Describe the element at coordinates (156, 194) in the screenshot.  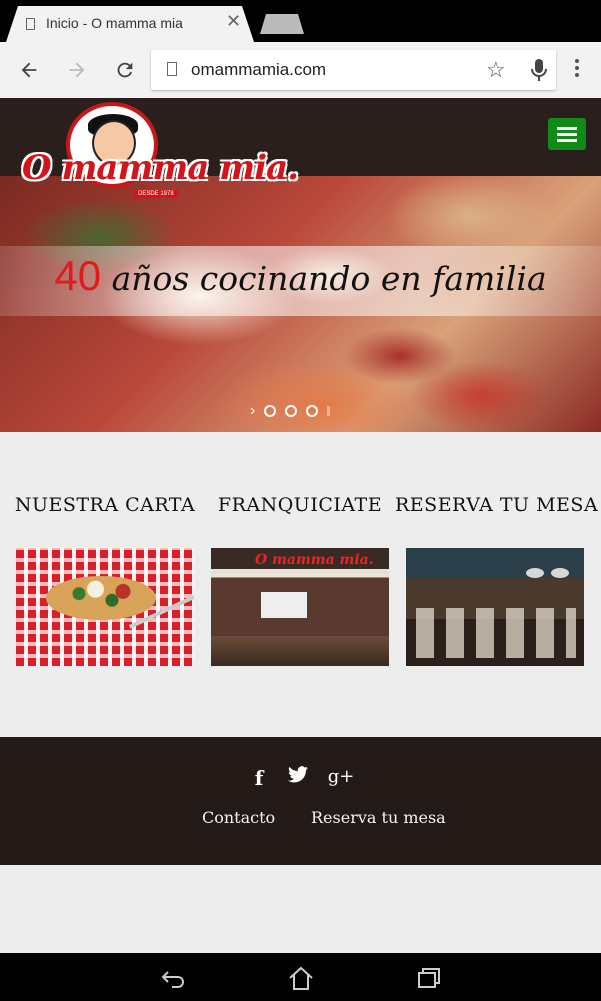
I see `logo-subtitle: DESDE 1978` at that location.